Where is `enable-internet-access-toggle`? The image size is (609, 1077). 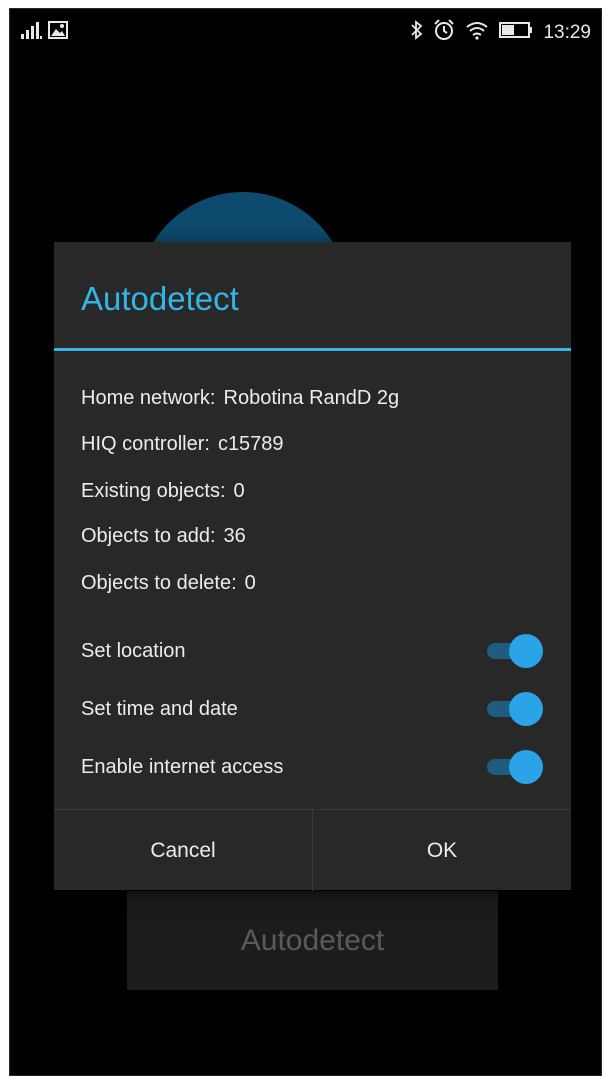 enable-internet-access-toggle is located at coordinates (515, 767).